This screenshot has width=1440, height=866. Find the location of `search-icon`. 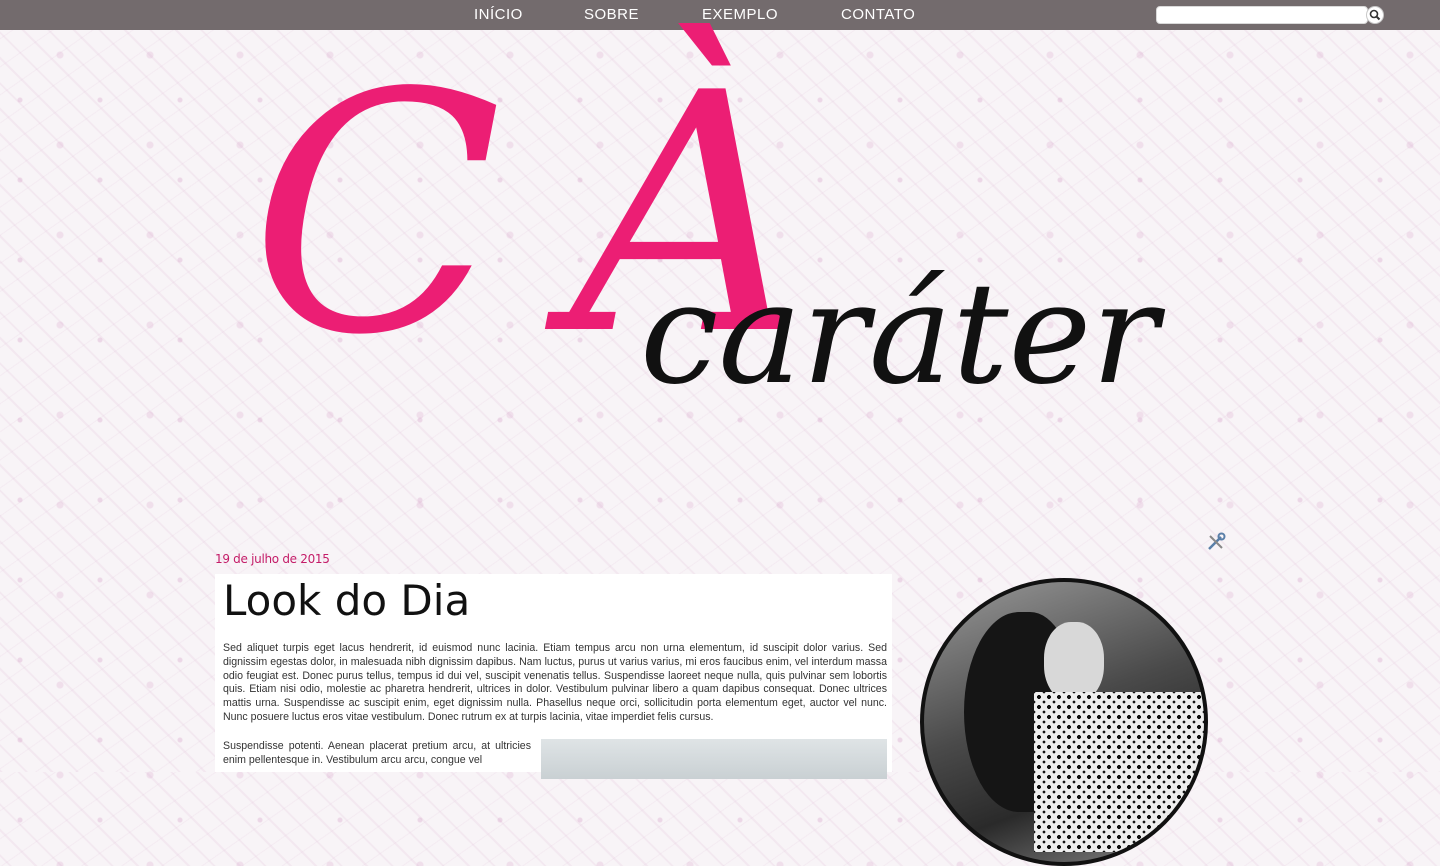

search-icon is located at coordinates (1375, 15).